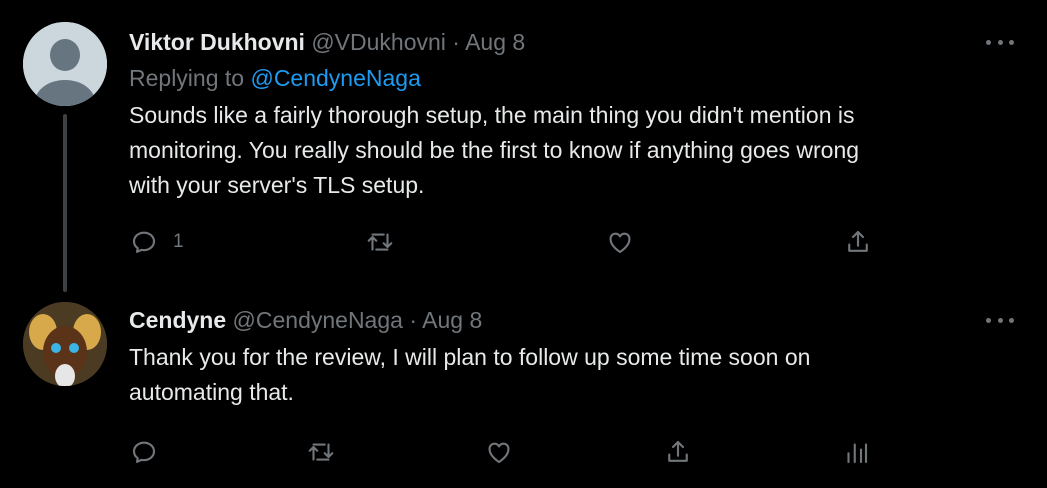 The width and height of the screenshot is (1047, 488). I want to click on tweet-text-line: automating that., so click(211, 392).